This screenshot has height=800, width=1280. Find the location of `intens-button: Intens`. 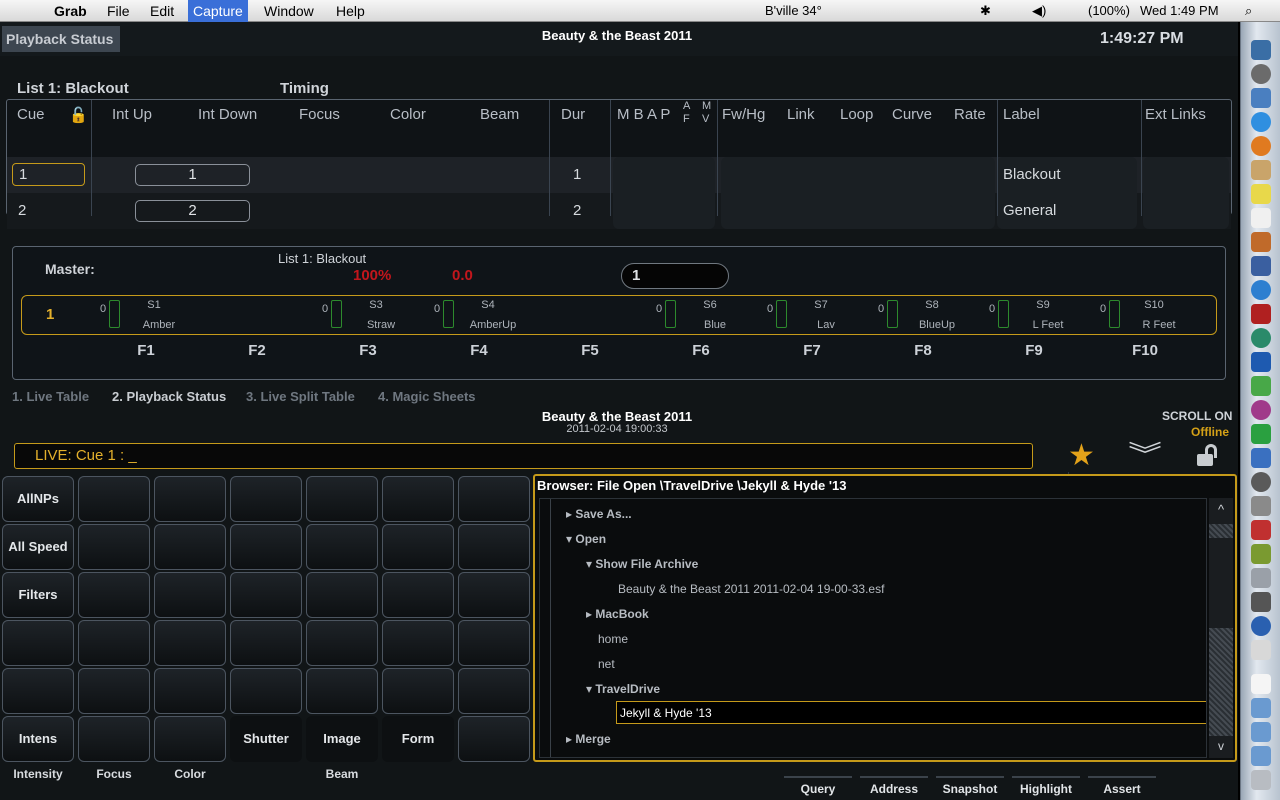

intens-button: Intens is located at coordinates (38, 739).